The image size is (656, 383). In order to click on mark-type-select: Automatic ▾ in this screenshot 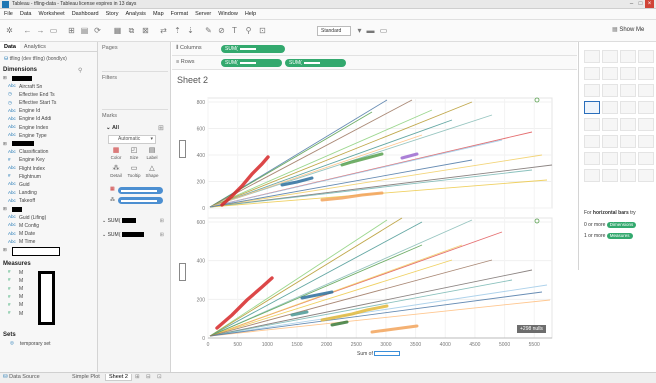, I will do `click(132, 139)`.